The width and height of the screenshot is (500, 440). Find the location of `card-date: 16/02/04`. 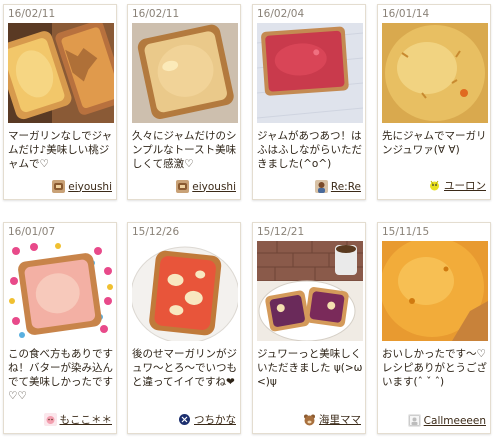

card-date: 16/02/04 is located at coordinates (281, 14).